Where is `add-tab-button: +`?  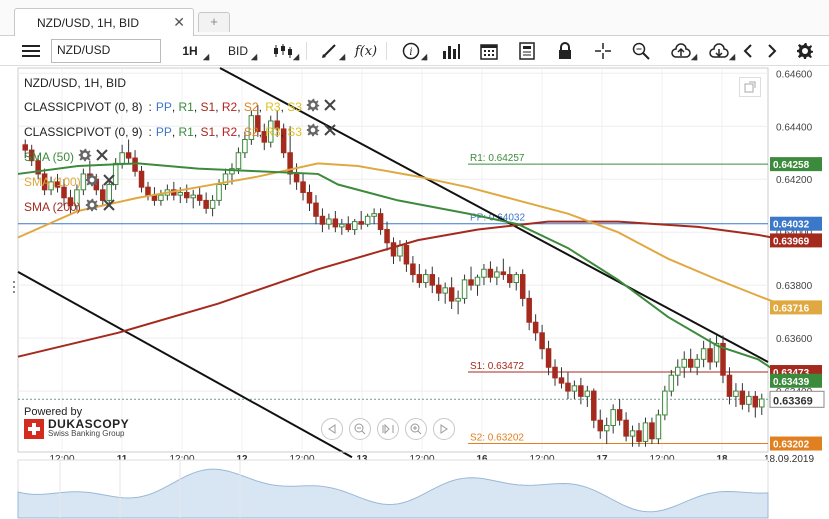 add-tab-button: + is located at coordinates (214, 22).